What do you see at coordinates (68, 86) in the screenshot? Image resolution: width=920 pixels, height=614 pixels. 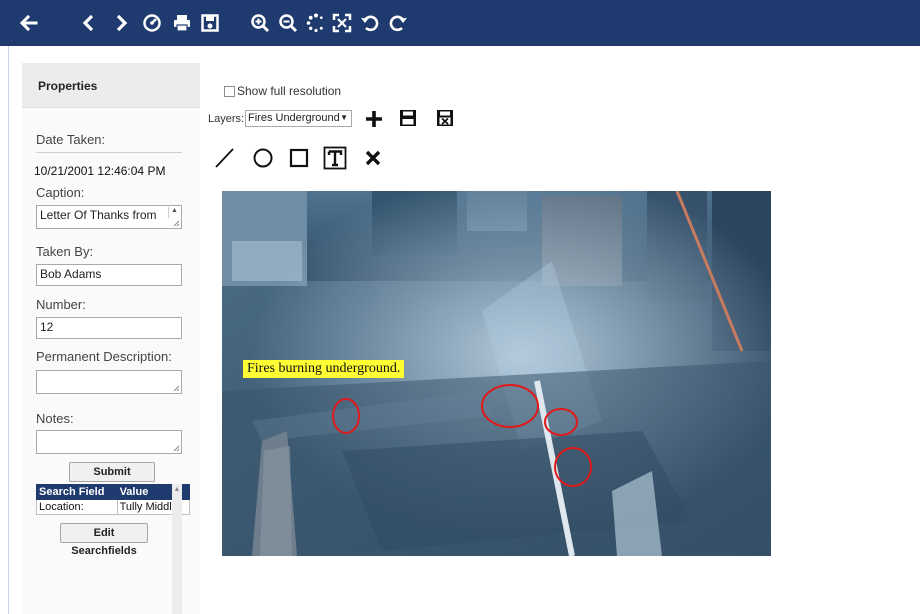 I see `properties-title: Properties` at bounding box center [68, 86].